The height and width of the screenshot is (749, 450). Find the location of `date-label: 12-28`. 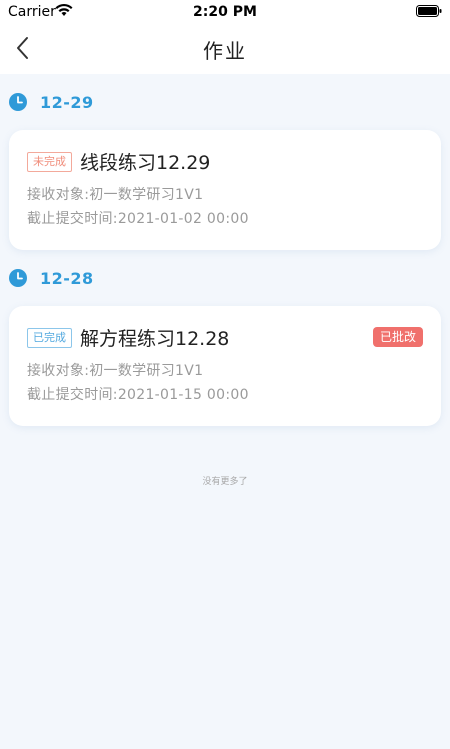

date-label: 12-28 is located at coordinates (67, 278).